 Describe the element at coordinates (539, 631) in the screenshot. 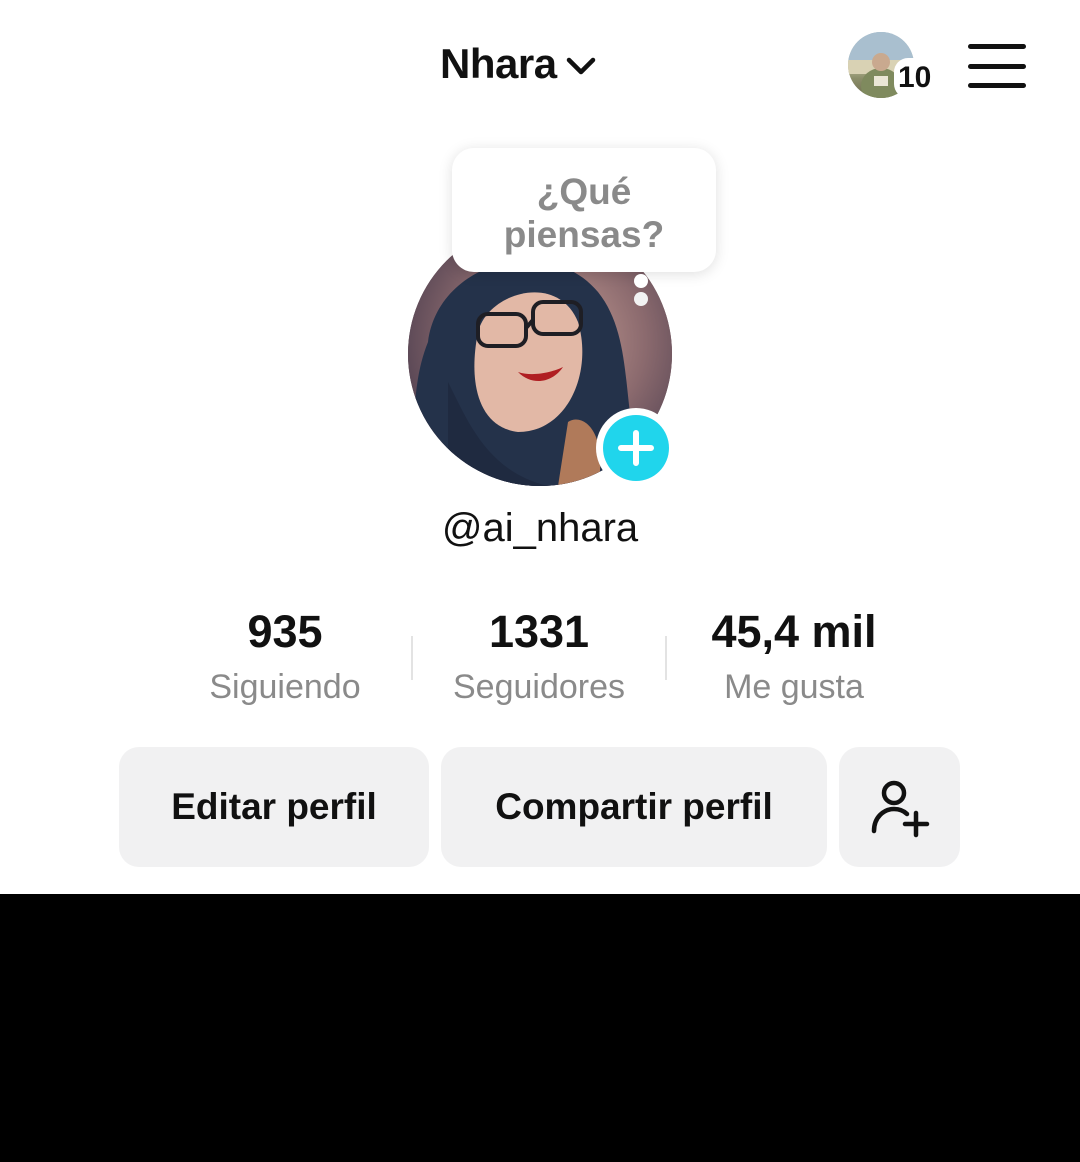

I see `followers-count: 1331` at that location.